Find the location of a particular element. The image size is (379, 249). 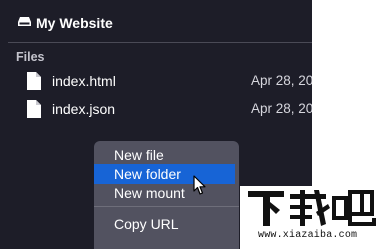

menu-item-label: Copy URL is located at coordinates (146, 224).